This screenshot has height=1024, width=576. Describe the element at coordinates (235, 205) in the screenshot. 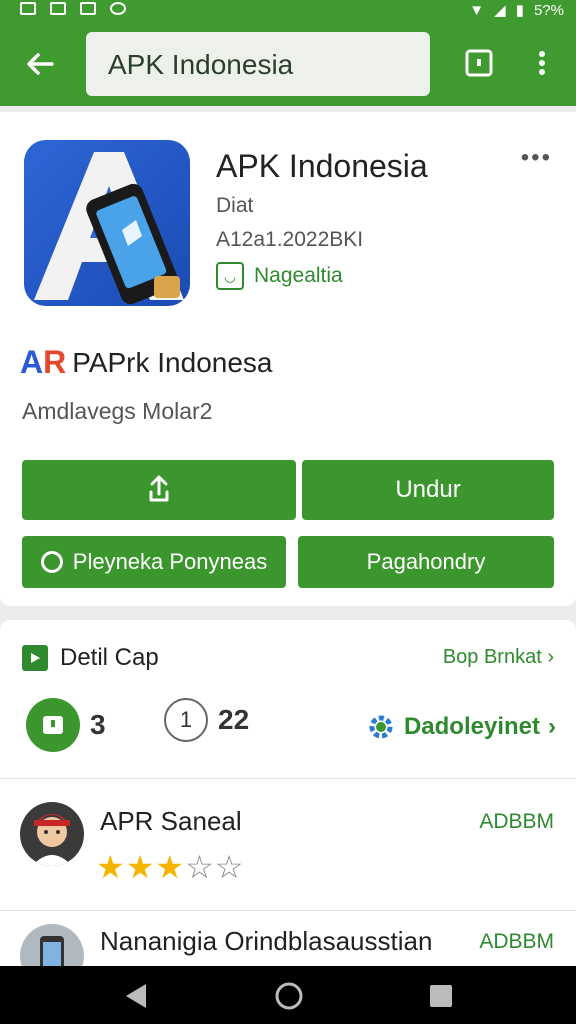

I see `app-subtitle: Diat` at that location.